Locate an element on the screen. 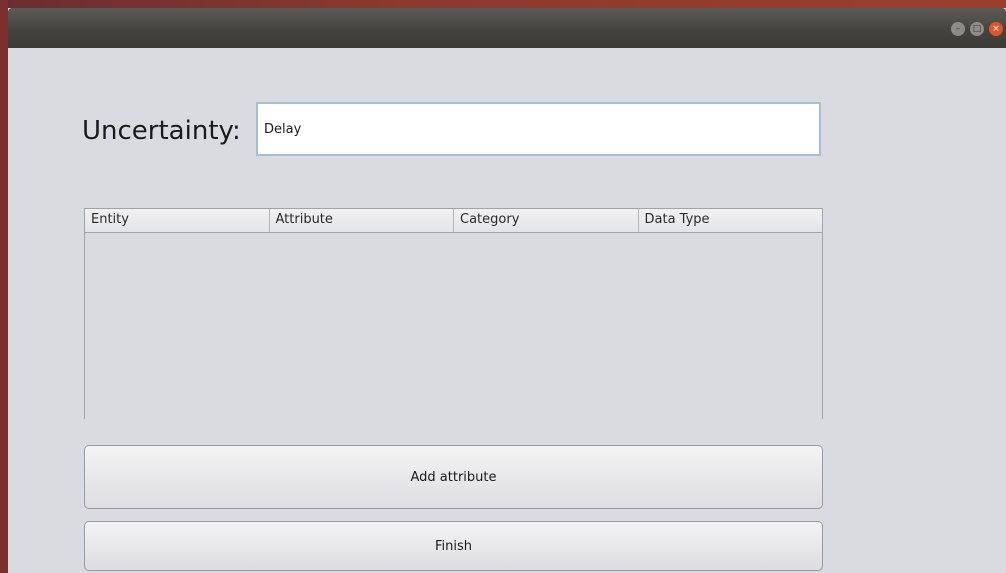  column-header-data-type: Data Type is located at coordinates (731, 220).